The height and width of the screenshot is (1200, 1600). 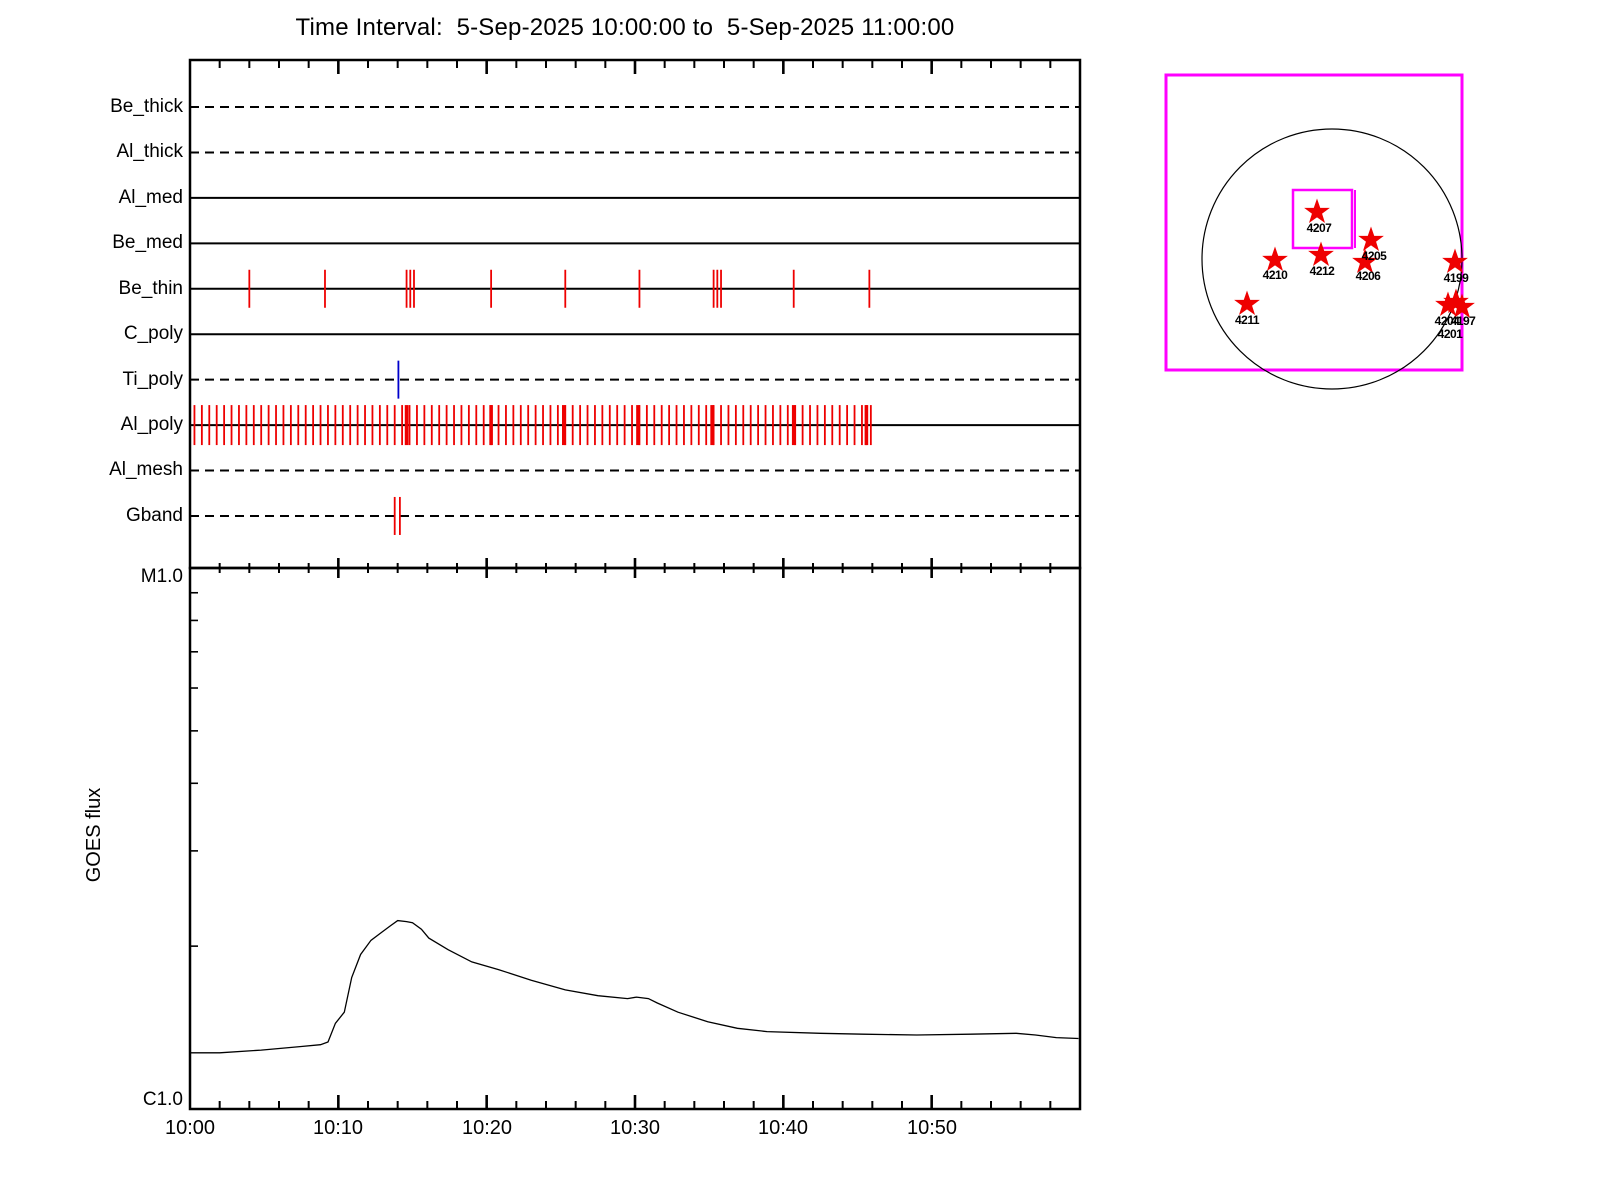 I want to click on filter-label-gband: Gband, so click(x=154, y=515).